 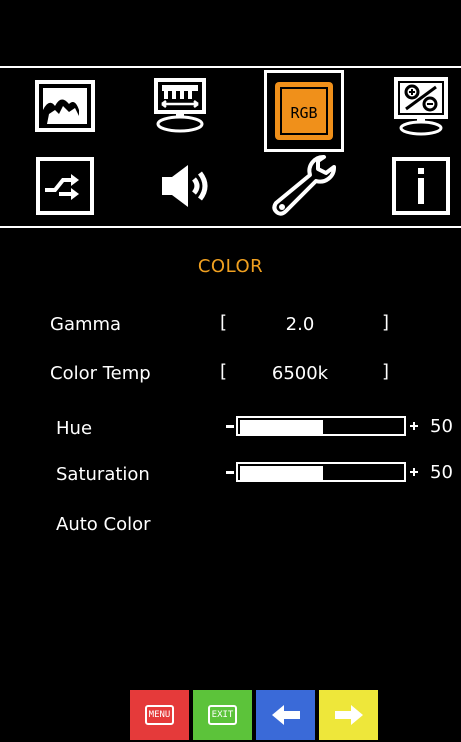 I want to click on tab-audio, so click(x=187, y=186).